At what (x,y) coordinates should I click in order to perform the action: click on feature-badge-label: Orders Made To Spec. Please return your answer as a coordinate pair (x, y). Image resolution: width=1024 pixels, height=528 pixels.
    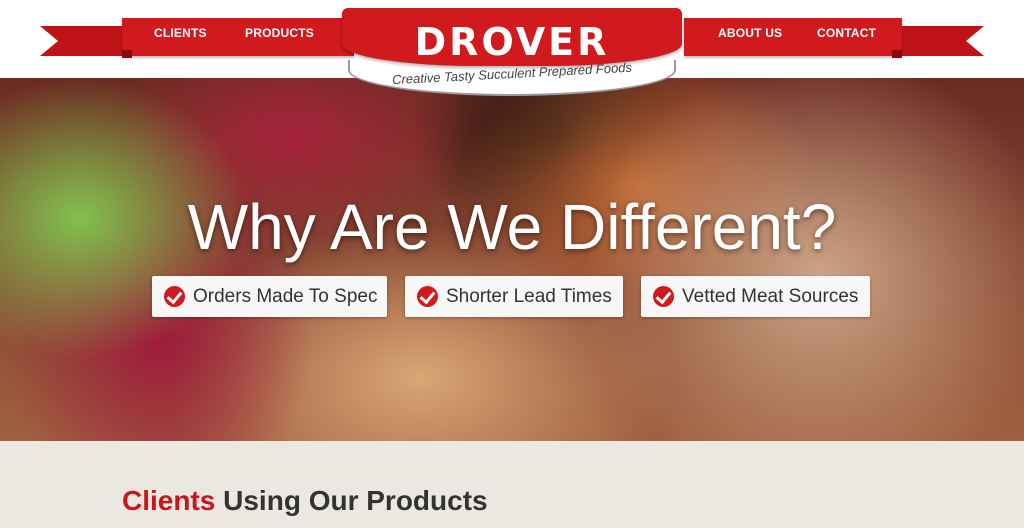
    Looking at the image, I should click on (285, 296).